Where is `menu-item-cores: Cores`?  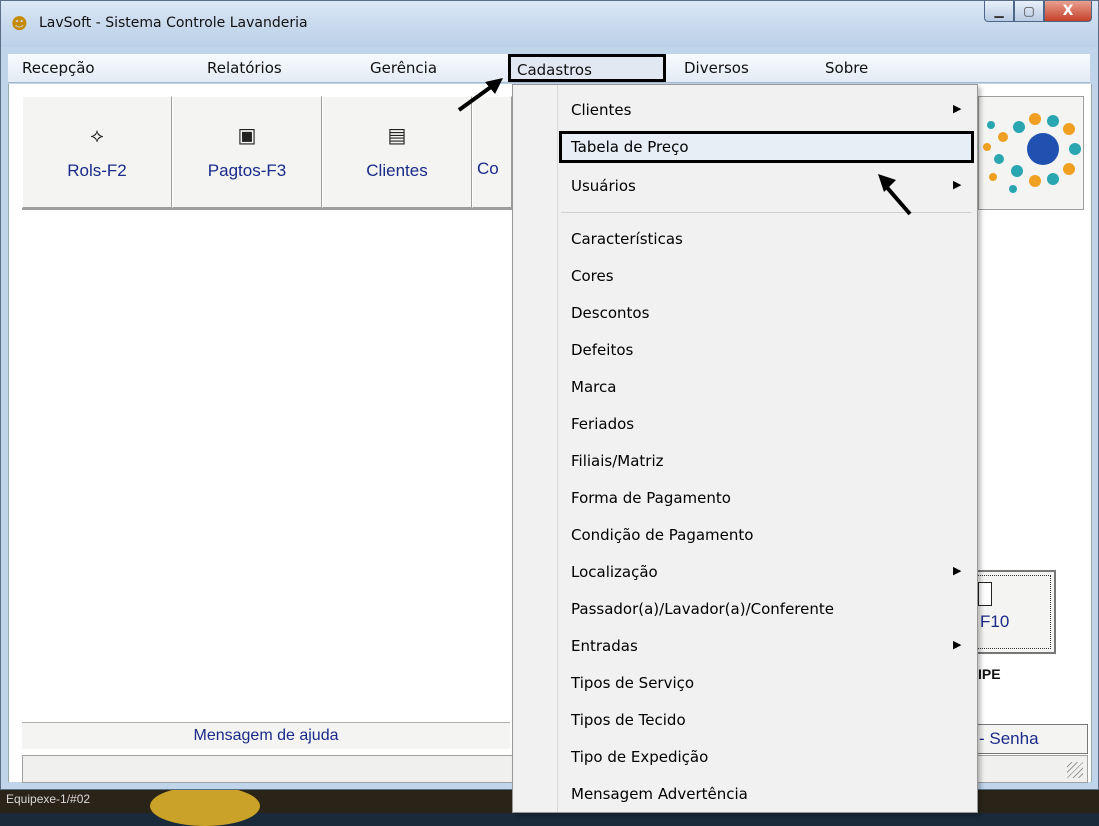 menu-item-cores: Cores is located at coordinates (746, 276).